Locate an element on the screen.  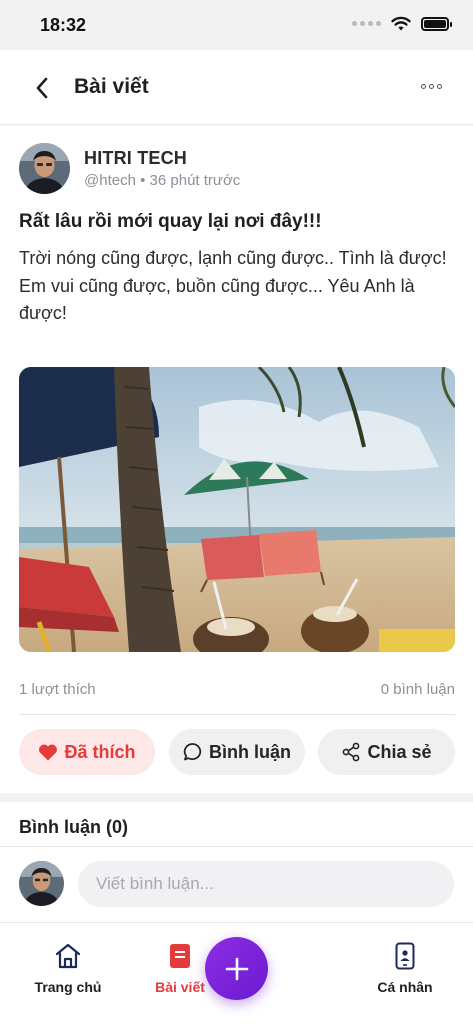
heart-icon is located at coordinates (48, 752).